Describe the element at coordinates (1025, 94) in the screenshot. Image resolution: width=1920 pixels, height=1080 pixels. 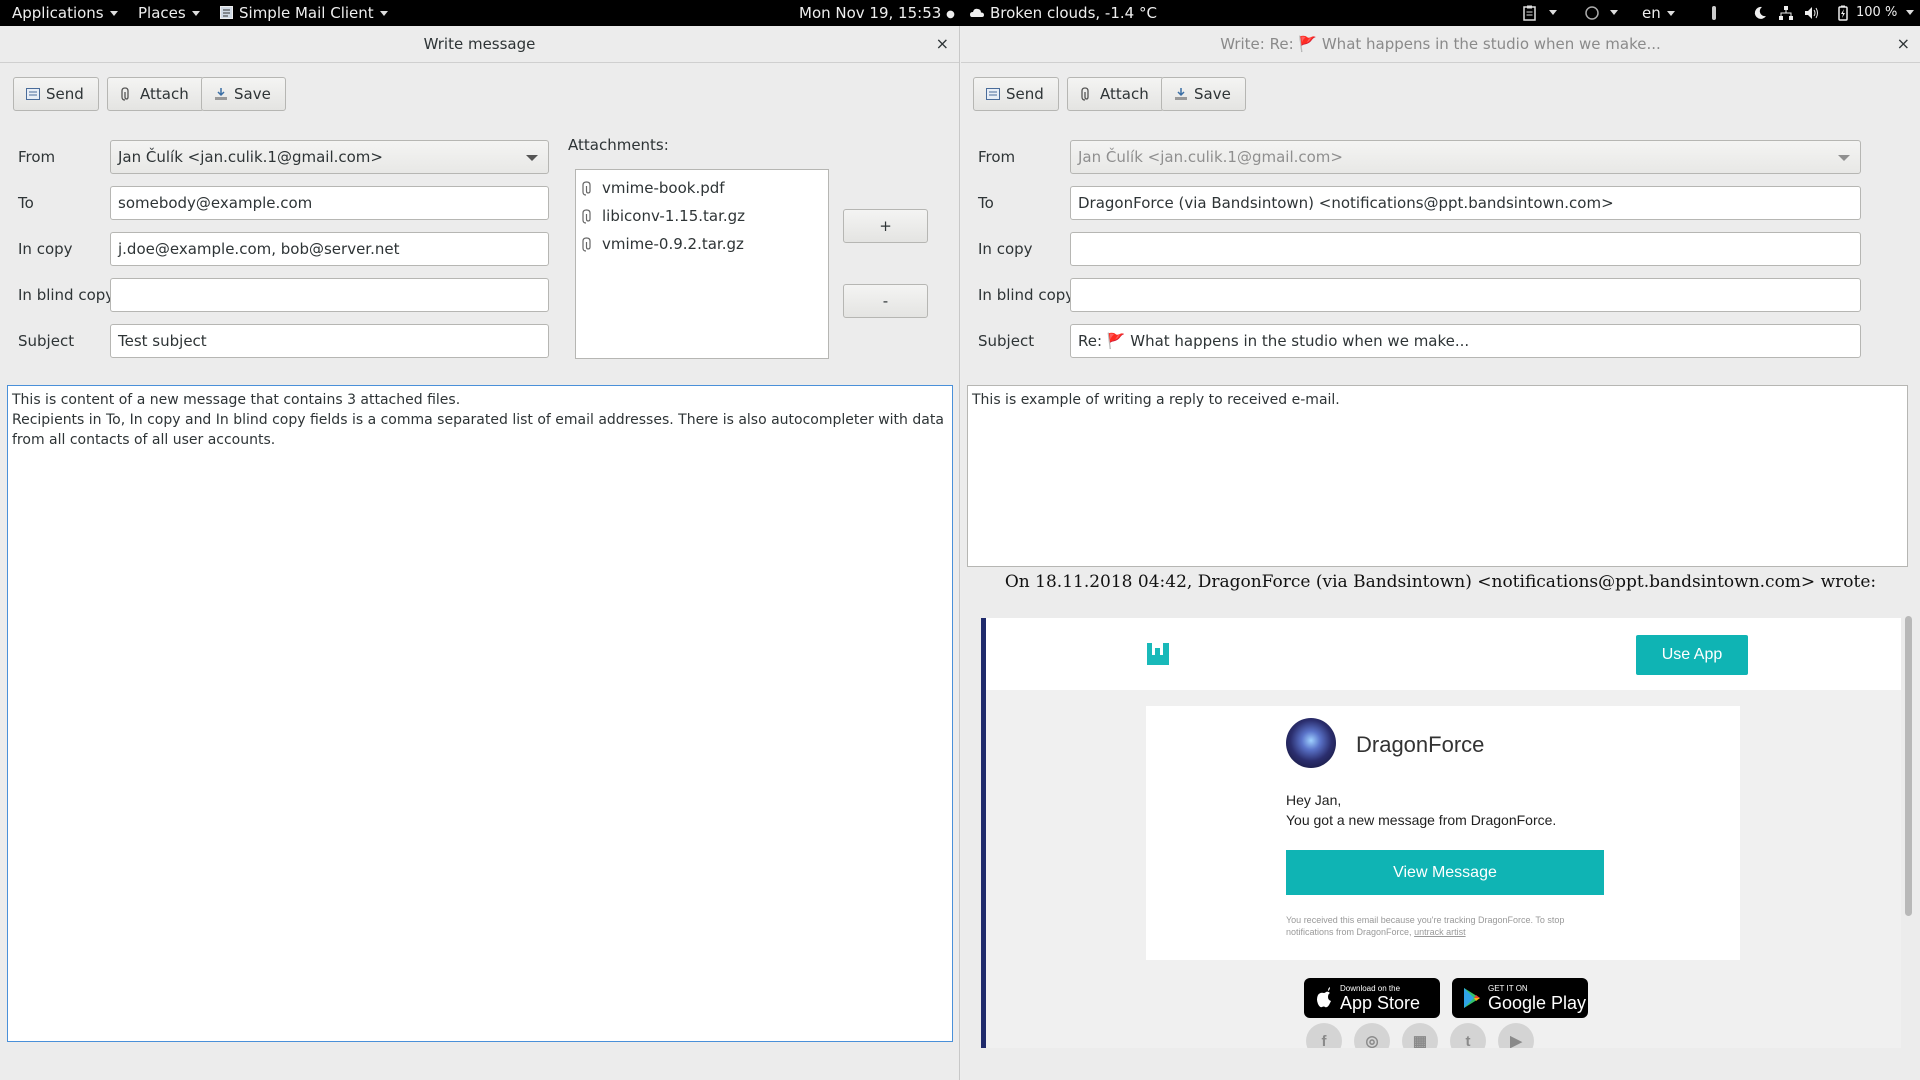
I see `send-label: Send` at that location.